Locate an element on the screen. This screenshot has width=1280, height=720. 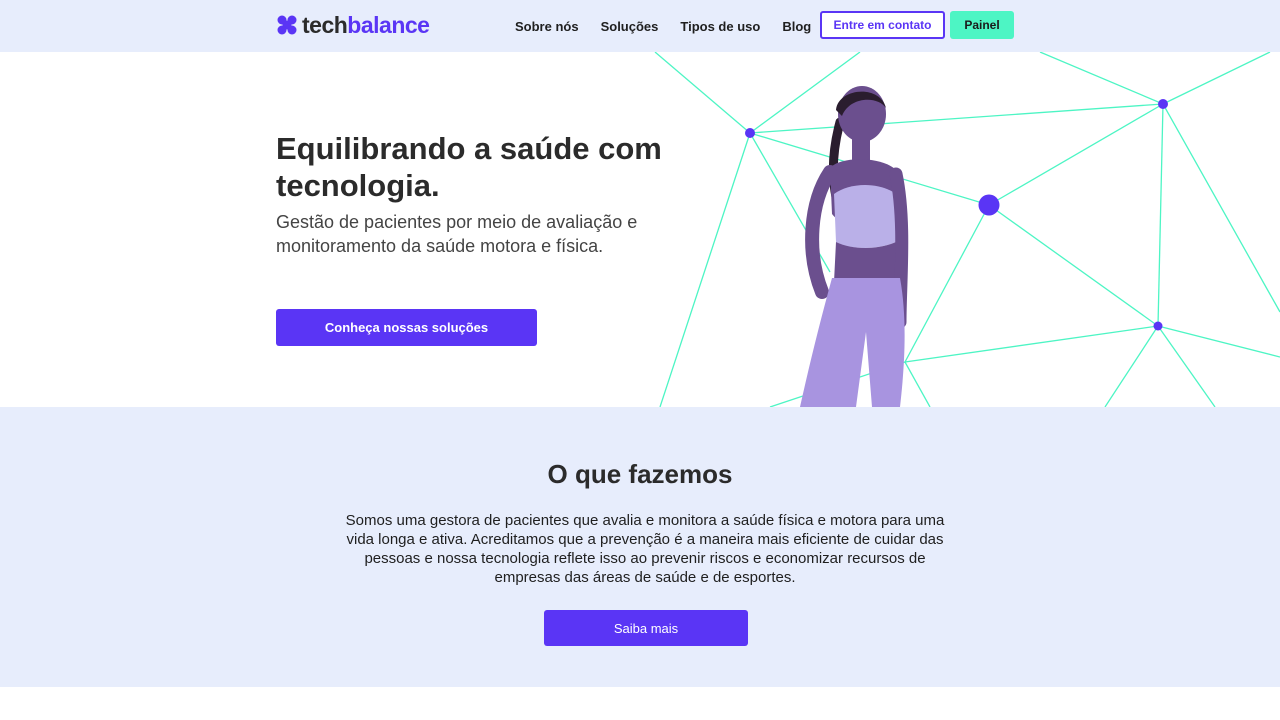
nav-link-blog: Blog is located at coordinates (796, 26).